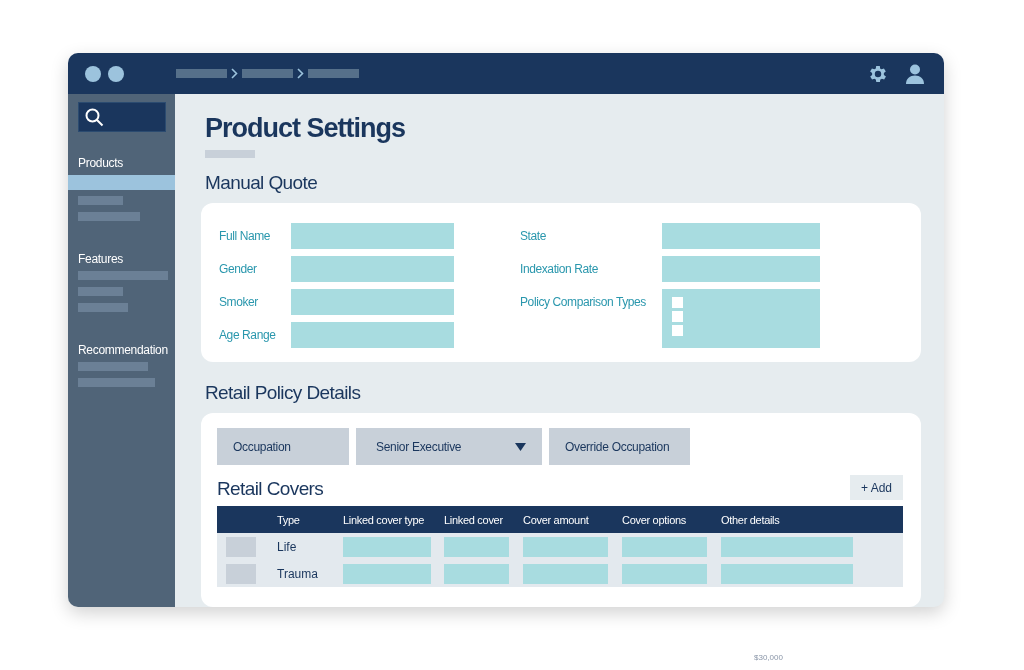 Image resolution: width=1024 pixels, height=670 pixels. I want to click on add-button: + Add, so click(876, 487).